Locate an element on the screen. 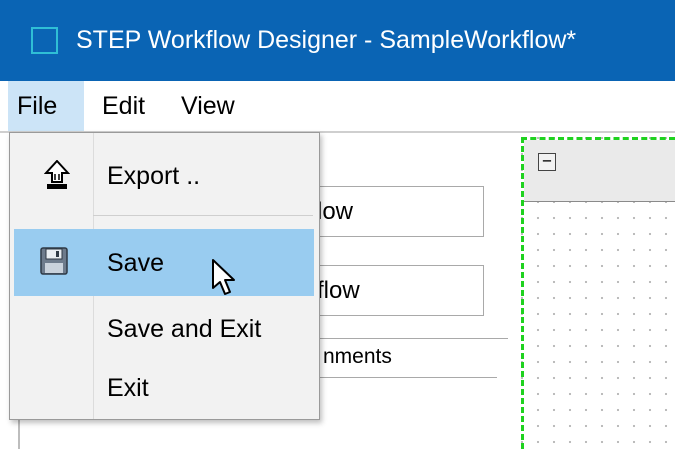 The image size is (675, 449). menu-item-save: Save is located at coordinates (164, 262).